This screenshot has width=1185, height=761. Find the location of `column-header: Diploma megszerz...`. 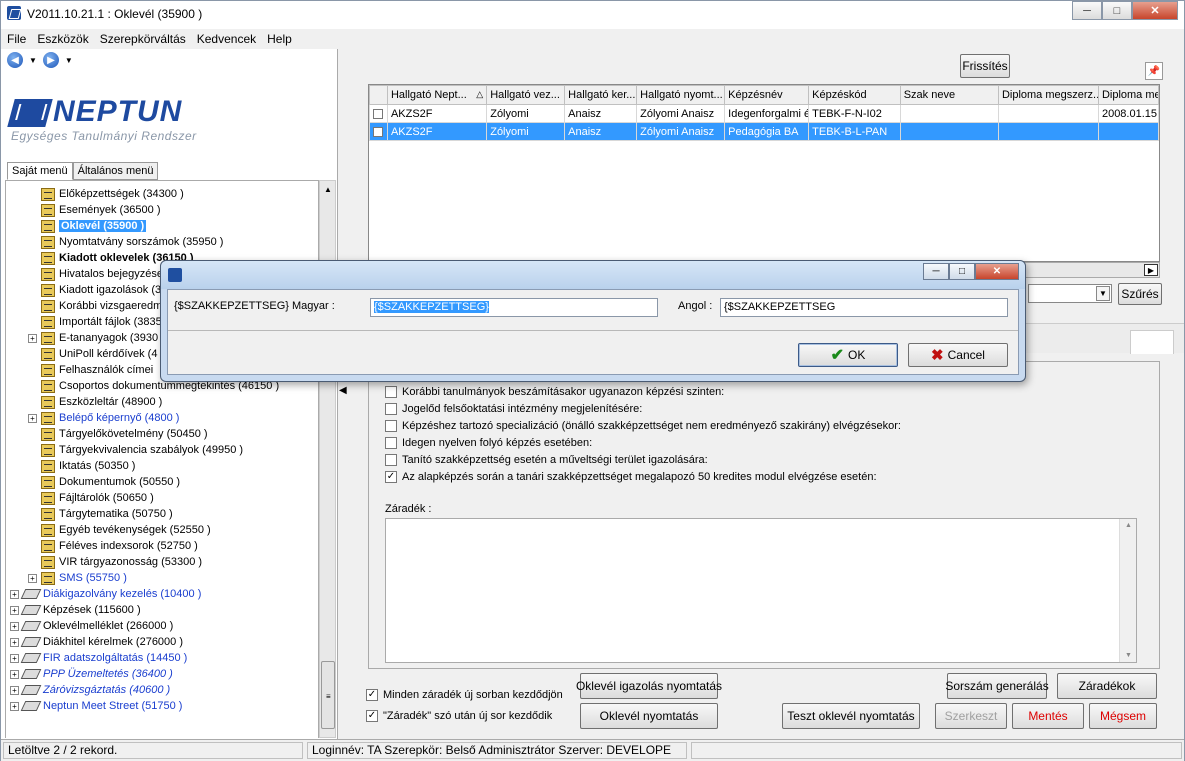

column-header: Diploma megszerz... is located at coordinates (1048, 95).